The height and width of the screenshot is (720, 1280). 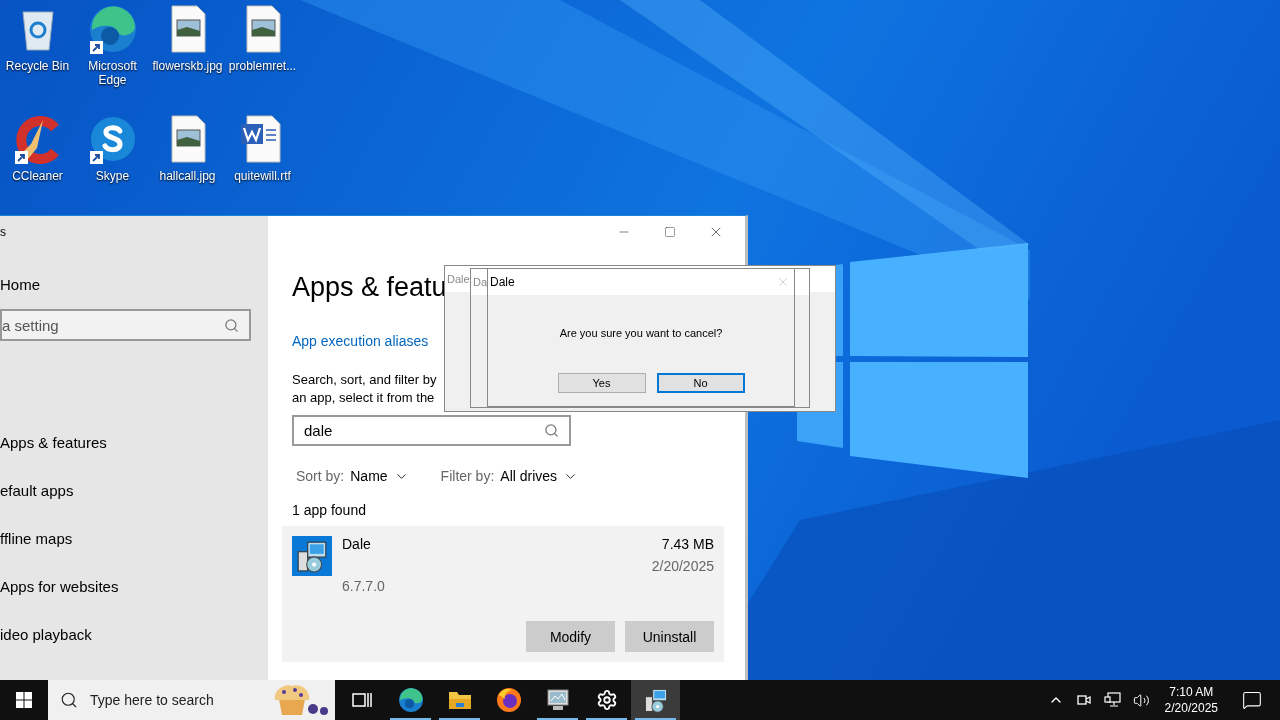 What do you see at coordinates (364, 586) in the screenshot?
I see `app-version: 6.7.7.0` at bounding box center [364, 586].